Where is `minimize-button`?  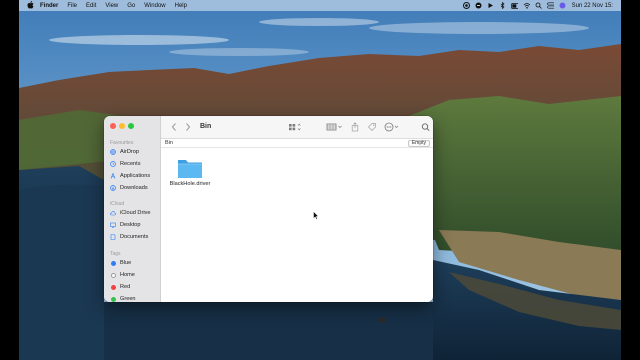 minimize-button is located at coordinates (122, 126).